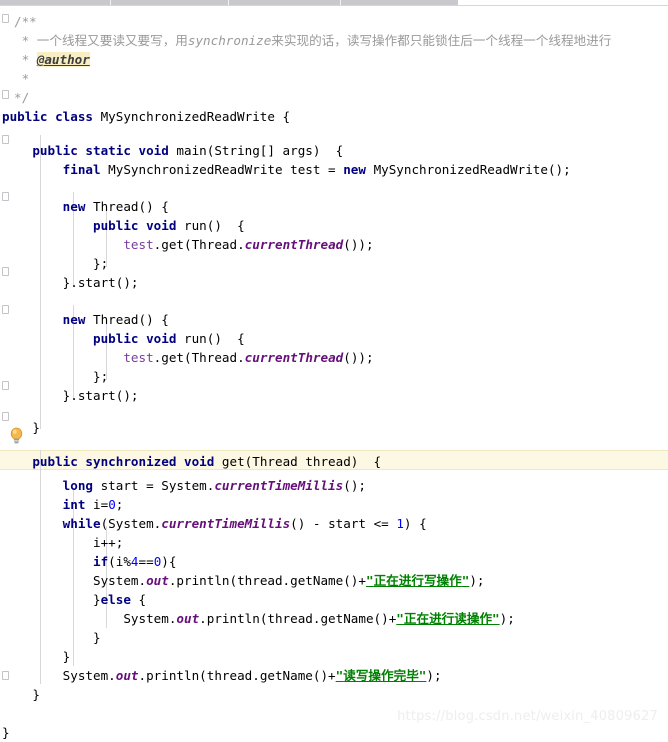 This screenshot has height=742, width=668. I want to click on code-line: int i=0;, so click(93, 504).